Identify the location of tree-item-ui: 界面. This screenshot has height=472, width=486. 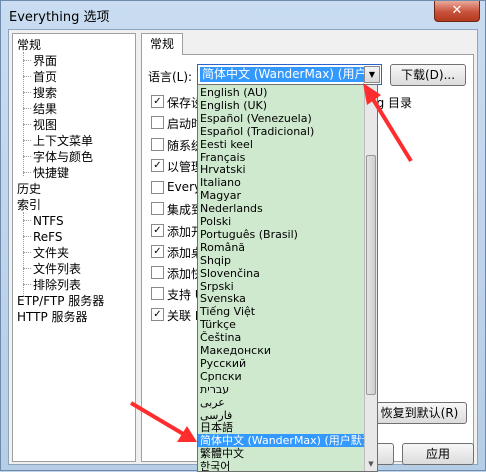
(45, 61).